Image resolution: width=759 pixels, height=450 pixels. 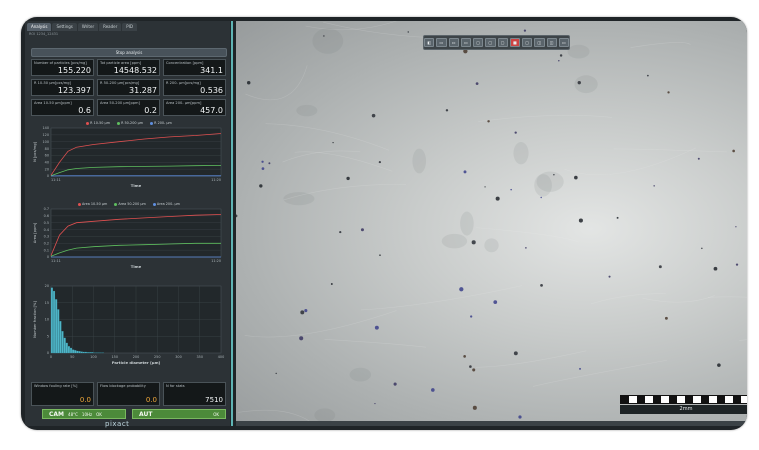 I want to click on metric-value: 0.2, so click(x=150, y=110).